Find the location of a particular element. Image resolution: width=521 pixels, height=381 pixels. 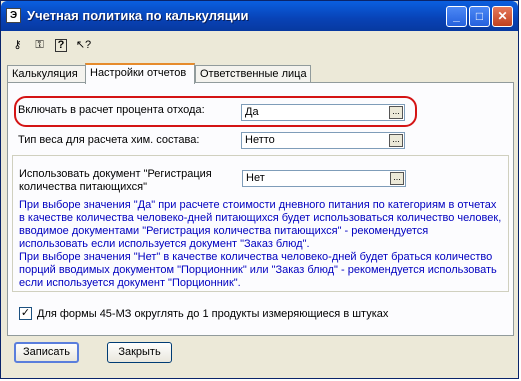

open-lock-icon: ⚷ is located at coordinates (17, 45).